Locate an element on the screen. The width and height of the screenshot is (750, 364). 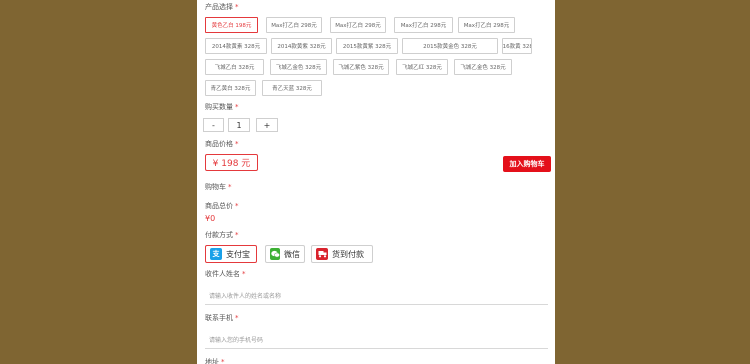
product-option: 2014款黄紫 328元 is located at coordinates (301, 46).